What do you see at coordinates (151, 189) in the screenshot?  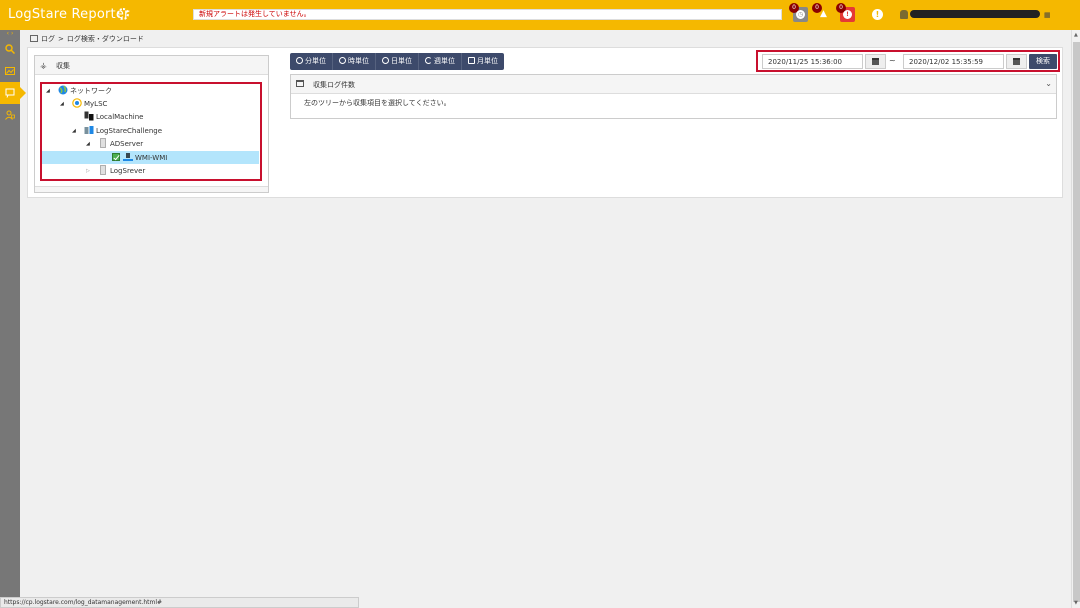 I see `tree-panel-footer` at bounding box center [151, 189].